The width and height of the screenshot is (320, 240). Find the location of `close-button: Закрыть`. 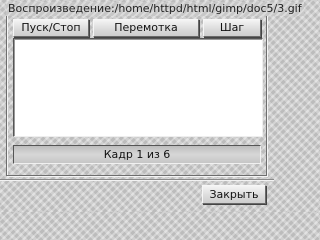

close-button: Закрыть is located at coordinates (234, 194).